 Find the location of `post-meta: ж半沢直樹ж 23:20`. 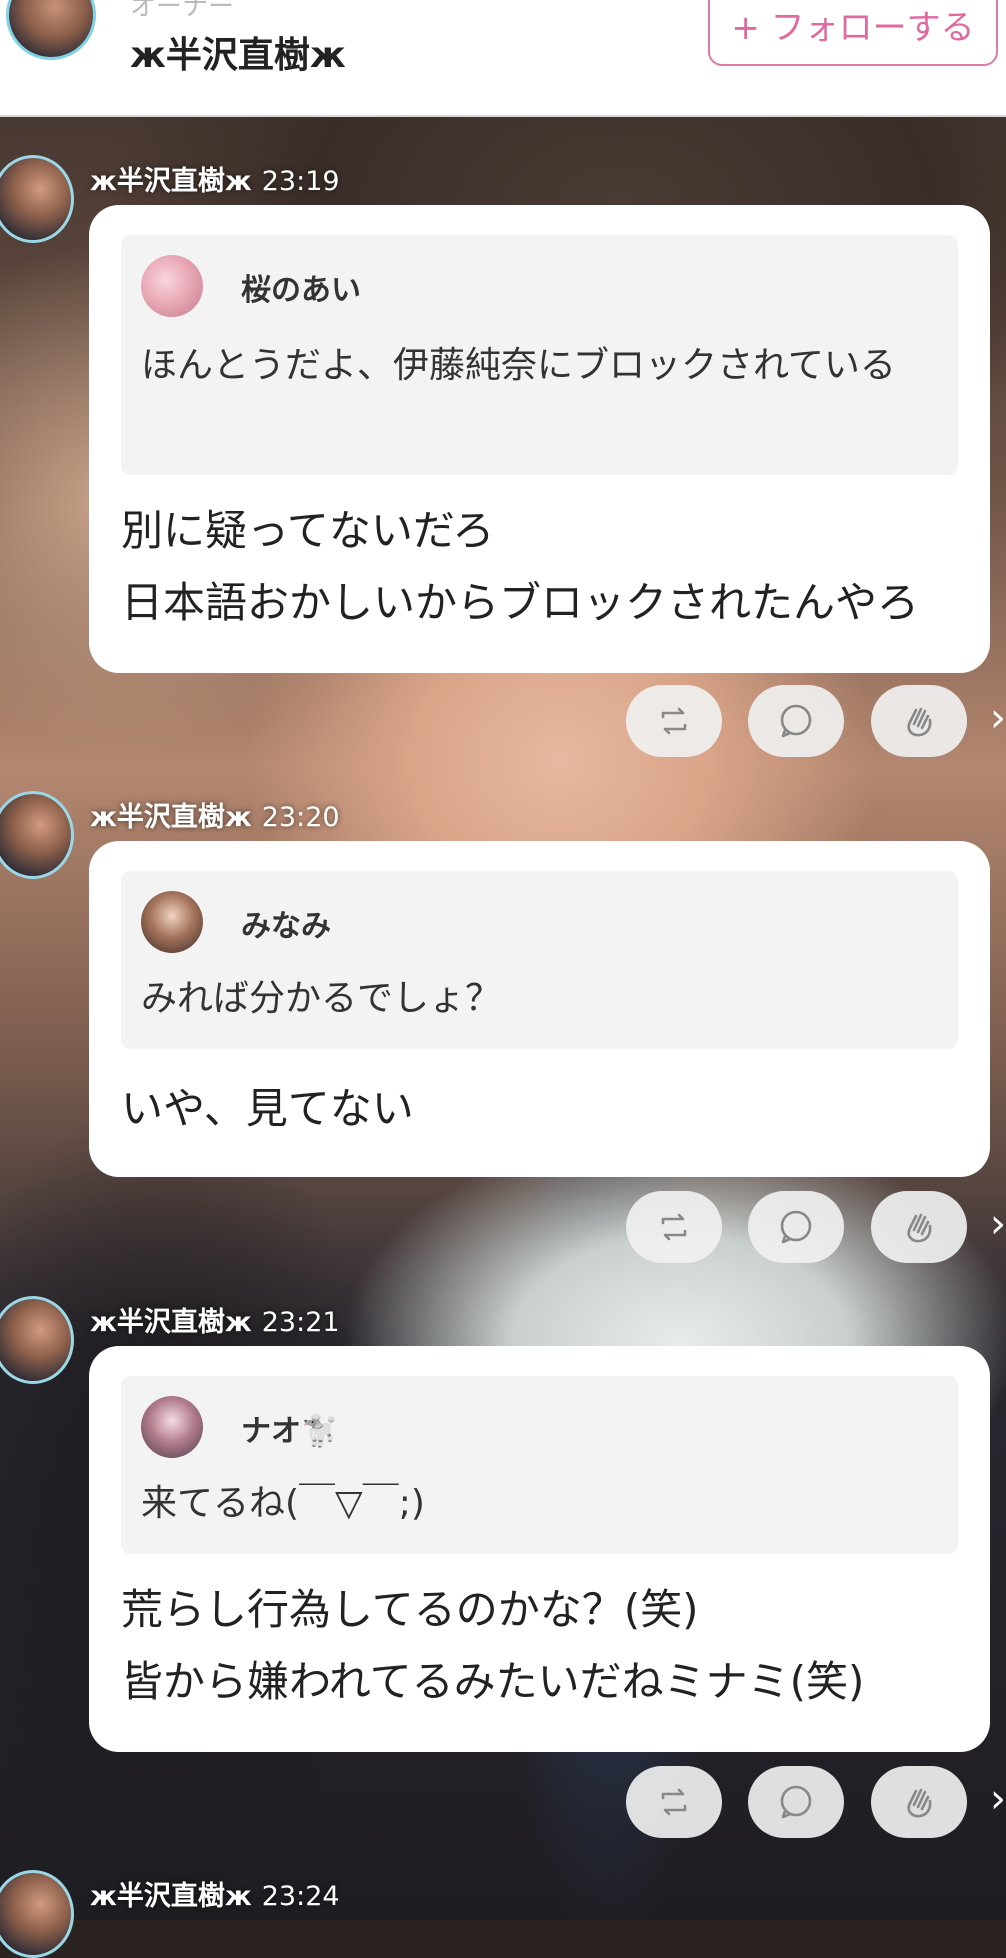

post-meta: ж半沢直樹ж 23:20 is located at coordinates (215, 814).